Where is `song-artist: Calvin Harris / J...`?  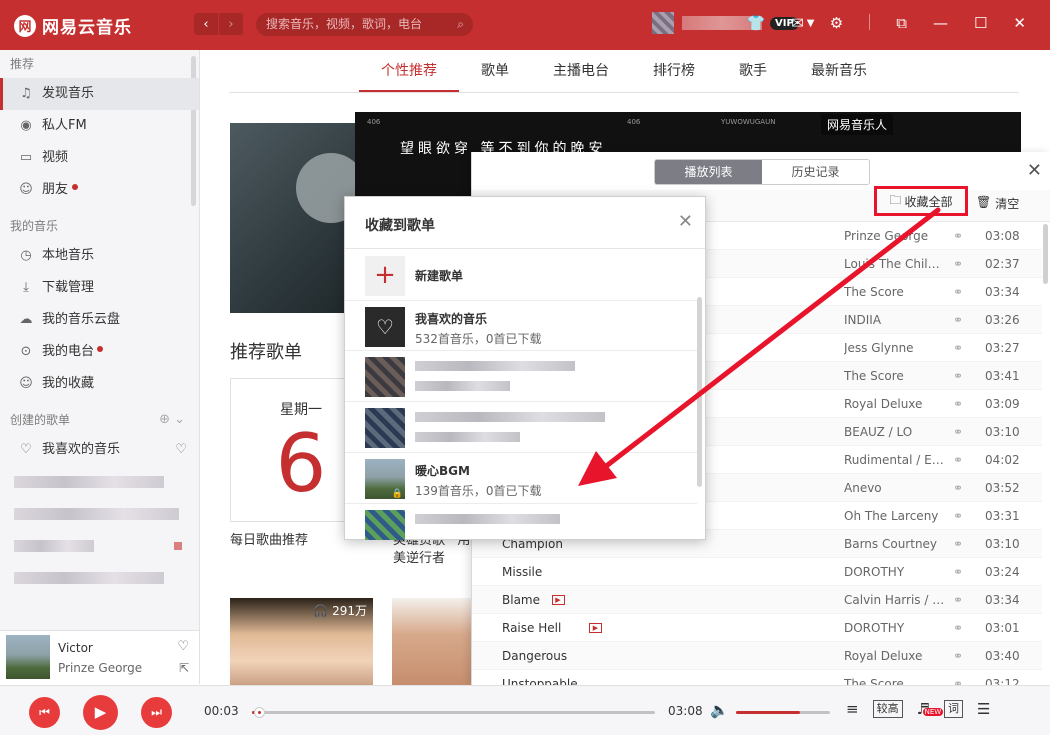
song-artist: Calvin Harris / J... is located at coordinates (895, 600).